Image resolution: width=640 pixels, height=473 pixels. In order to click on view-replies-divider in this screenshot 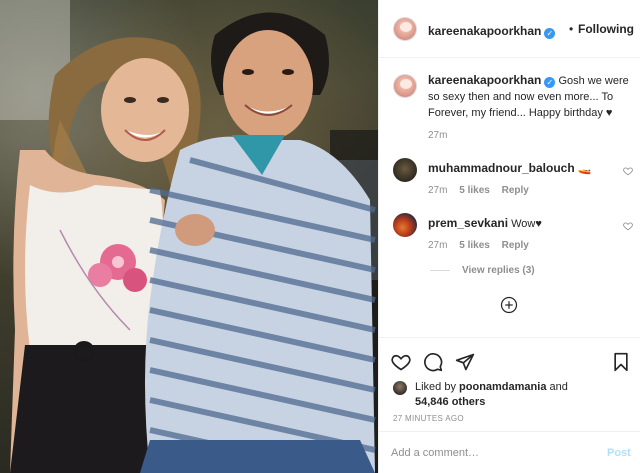, I will do `click(440, 270)`.